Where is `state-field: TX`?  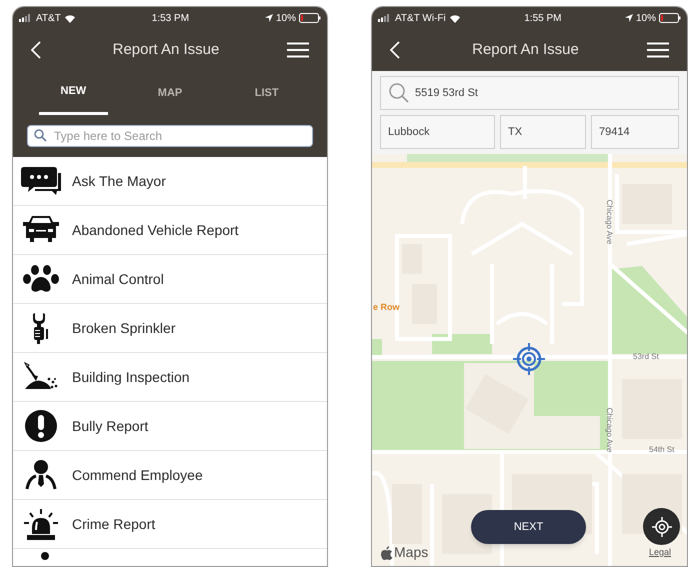
state-field: TX is located at coordinates (543, 132).